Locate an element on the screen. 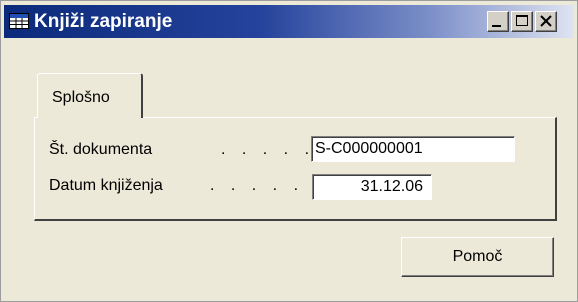  document-no-label: Št. dokumenta is located at coordinates (101, 149).